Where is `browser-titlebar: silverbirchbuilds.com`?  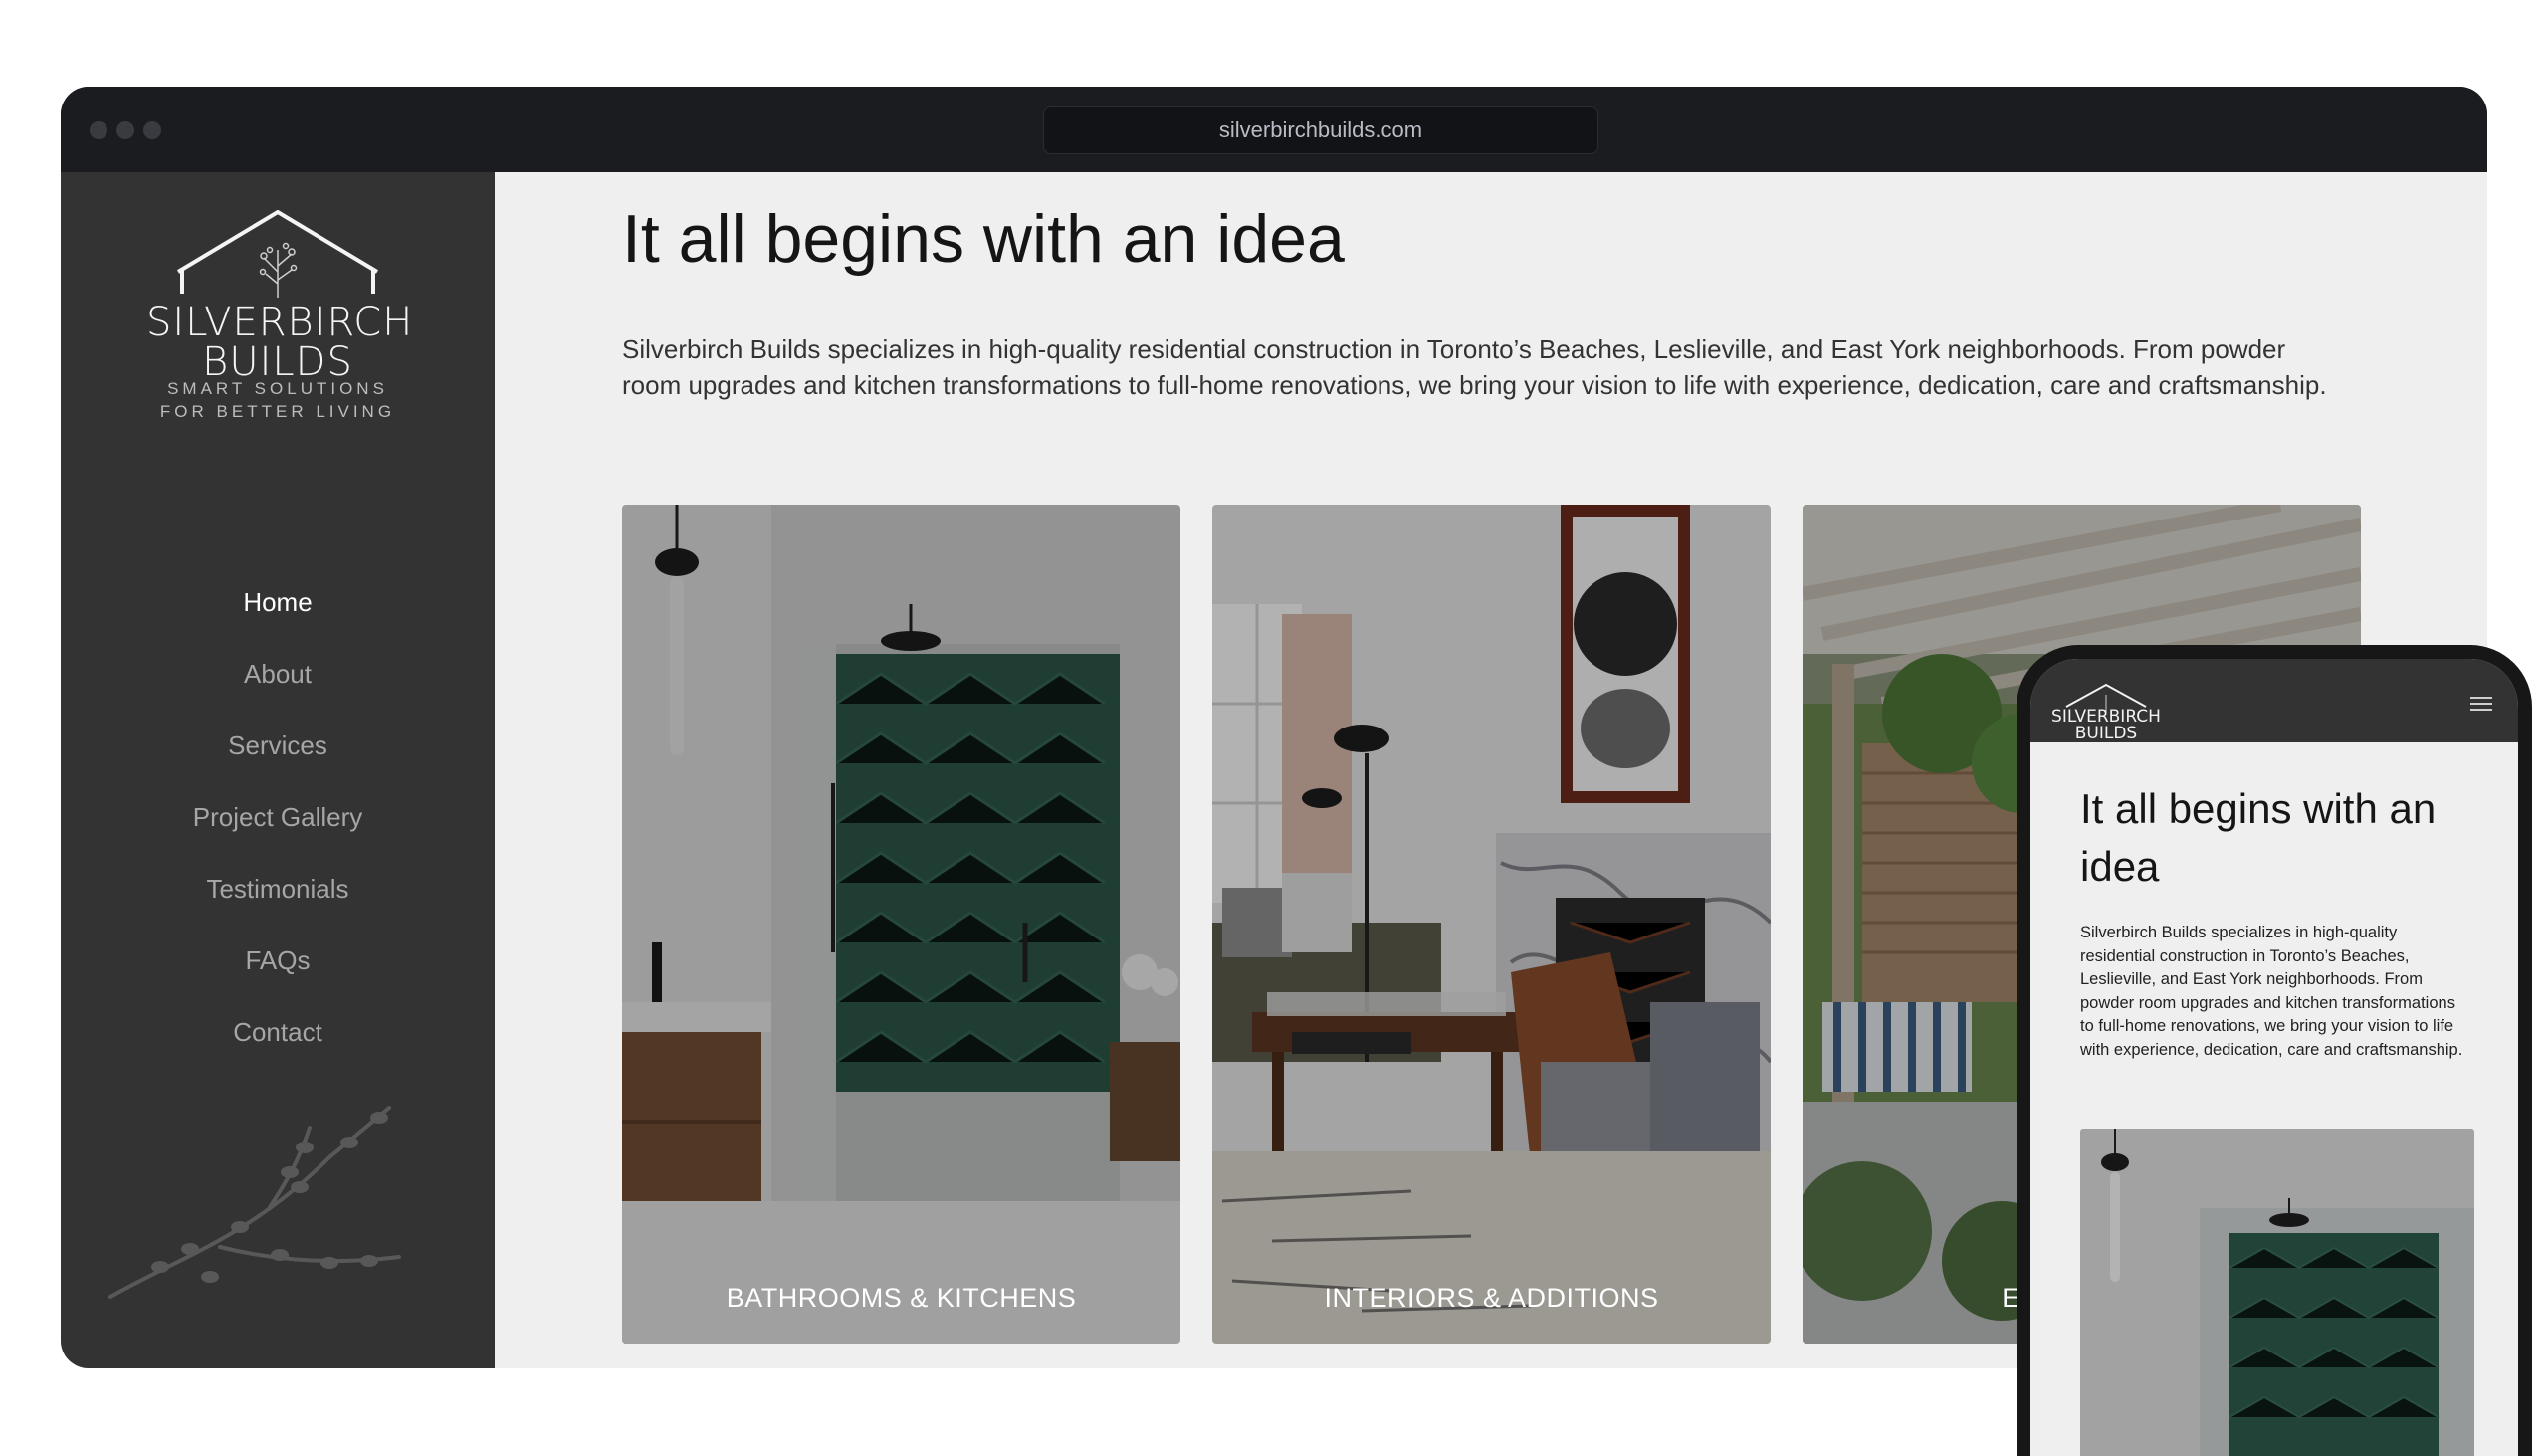
browser-titlebar: silverbirchbuilds.com is located at coordinates (1274, 129).